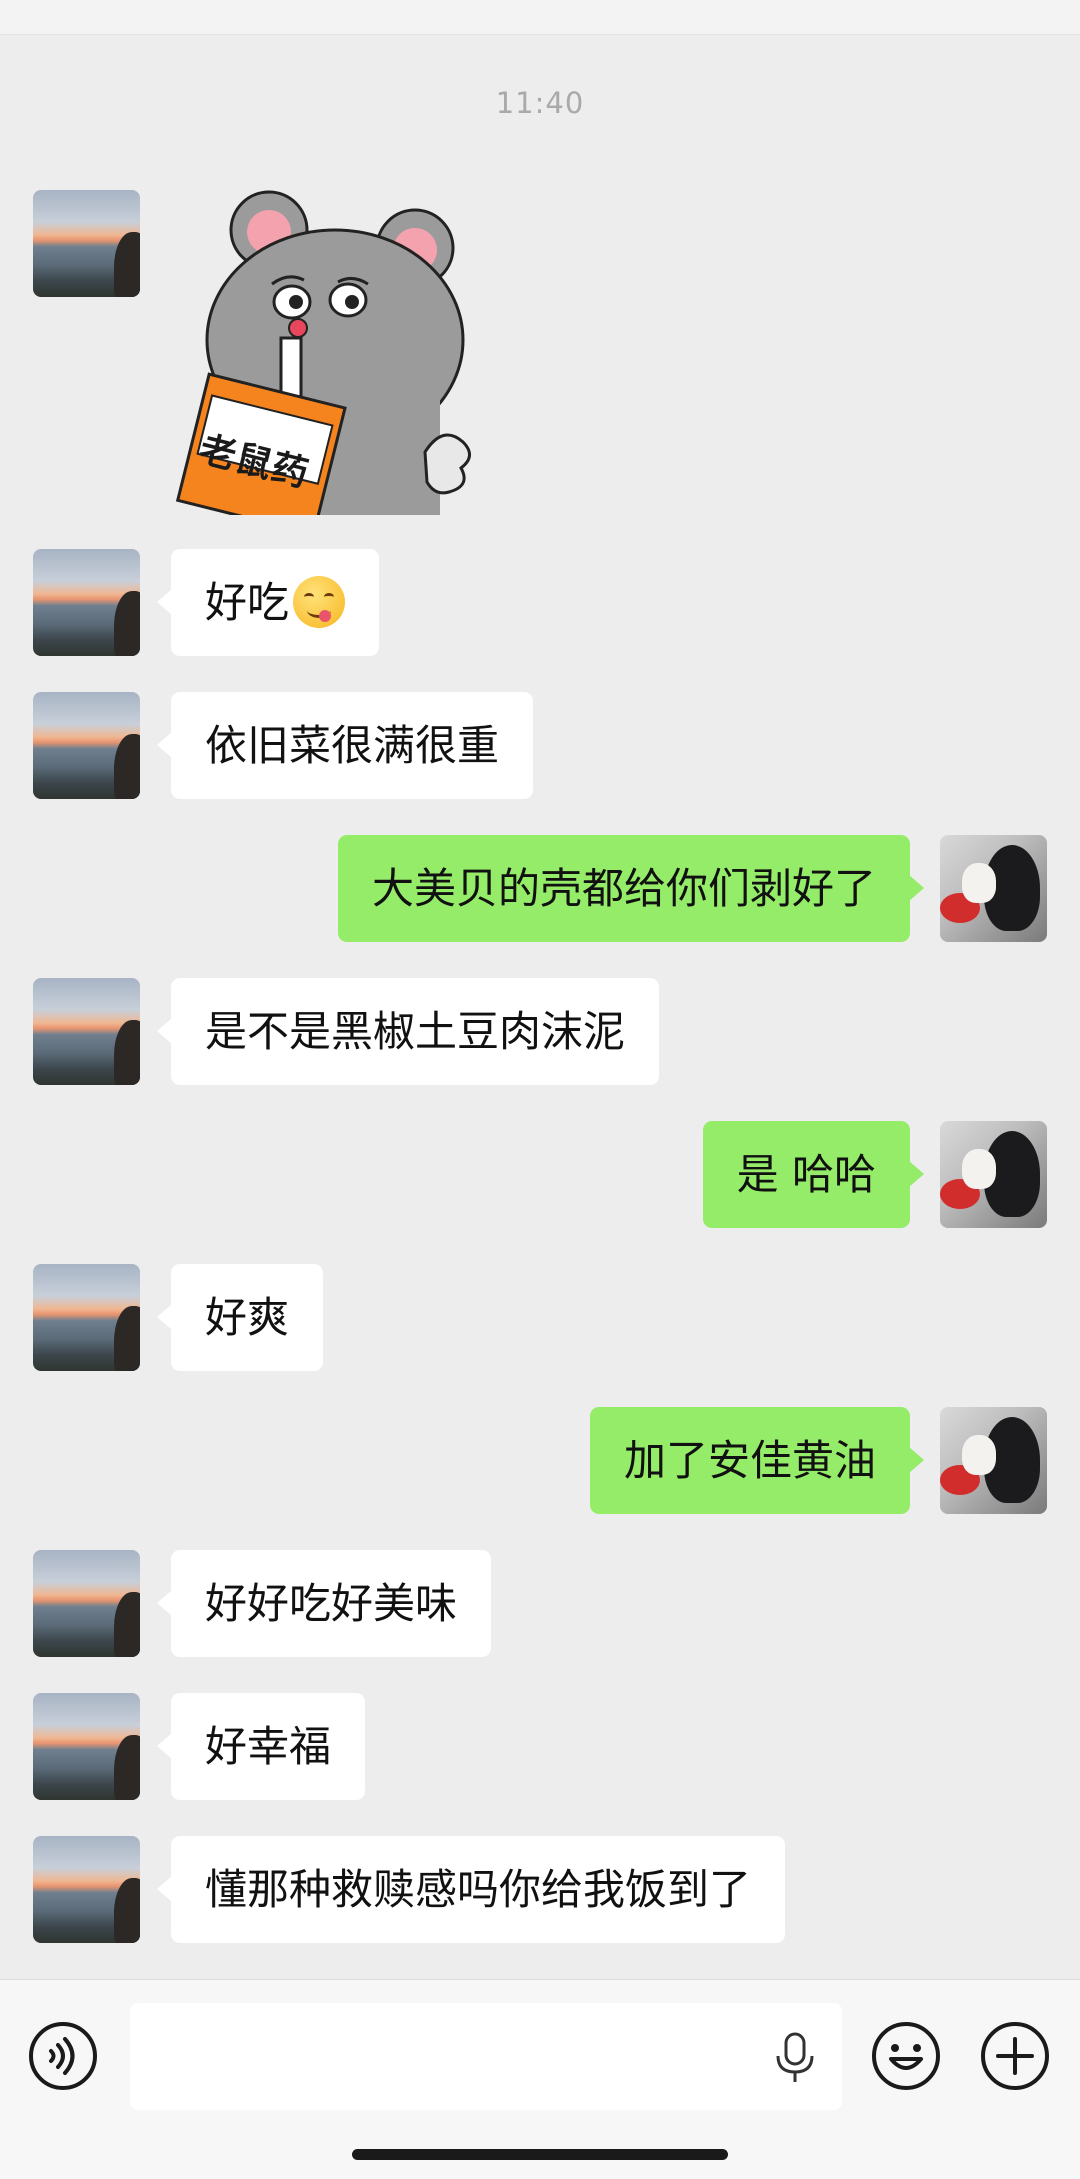 The height and width of the screenshot is (2179, 1080). What do you see at coordinates (268, 1746) in the screenshot?
I see `message-text: 好幸福` at bounding box center [268, 1746].